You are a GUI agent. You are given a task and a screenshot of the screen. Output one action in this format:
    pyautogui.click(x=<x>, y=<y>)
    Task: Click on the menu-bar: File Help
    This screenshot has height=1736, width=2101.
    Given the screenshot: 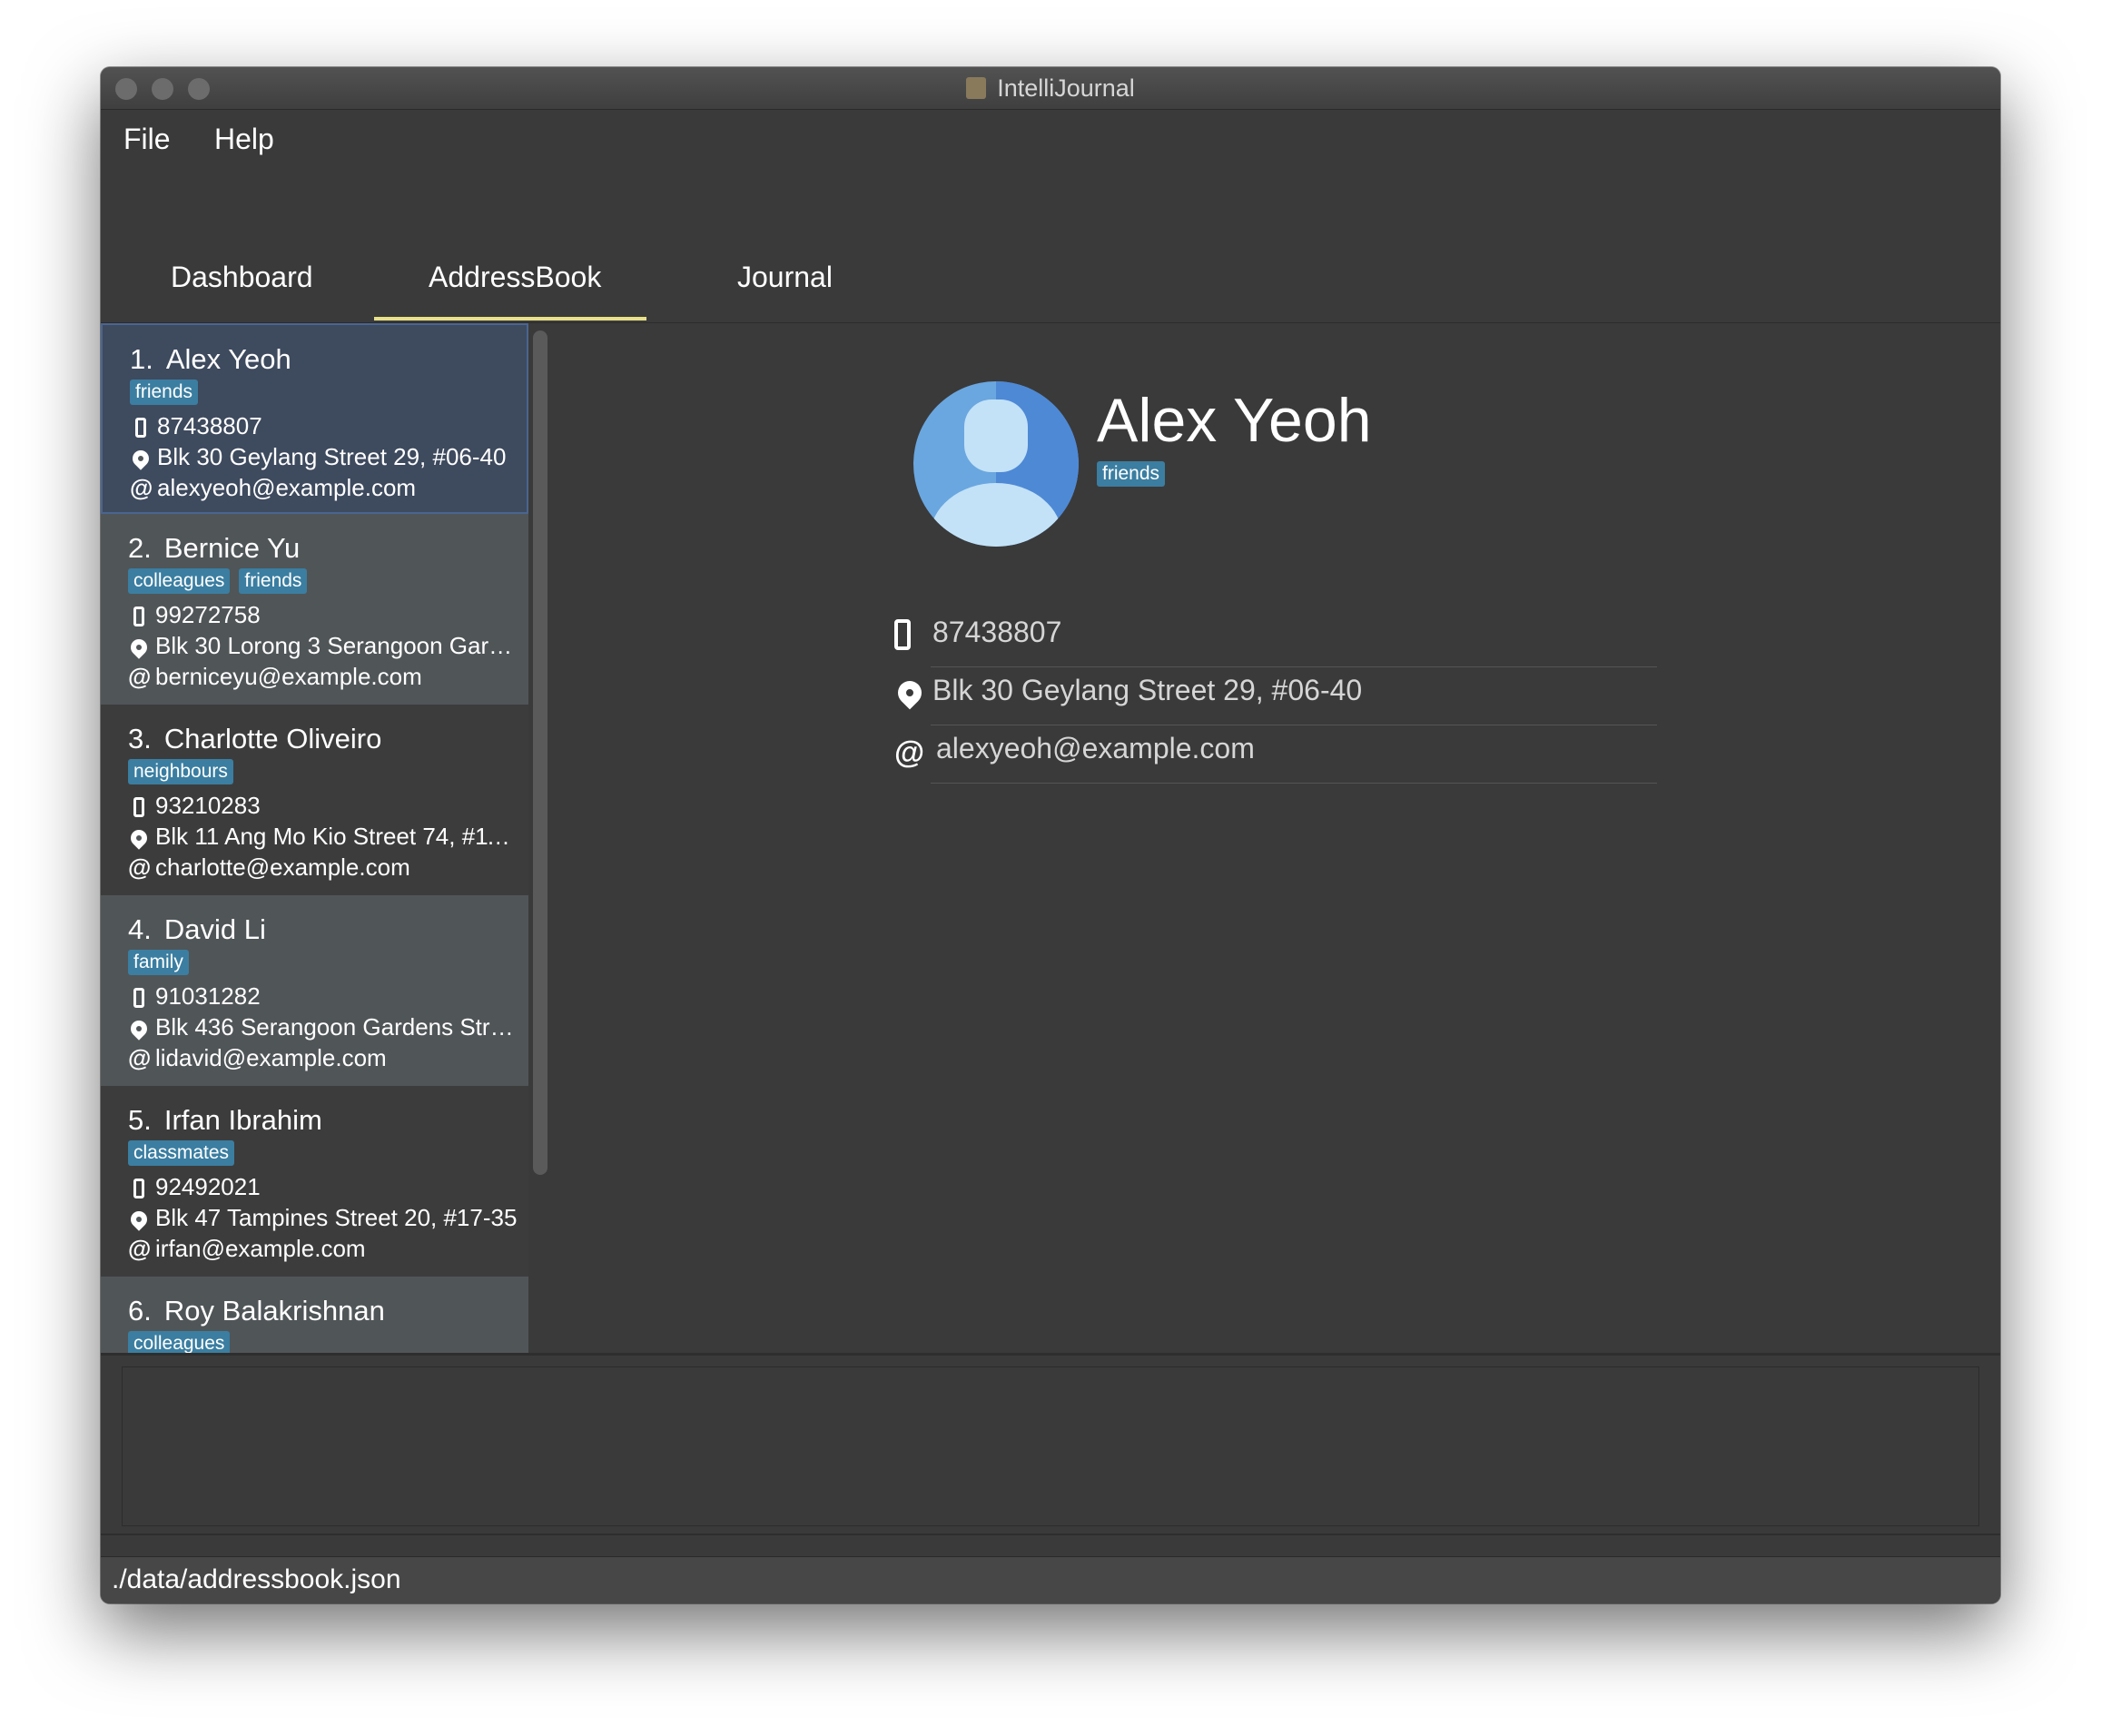 What is the action you would take?
    pyautogui.click(x=1050, y=137)
    